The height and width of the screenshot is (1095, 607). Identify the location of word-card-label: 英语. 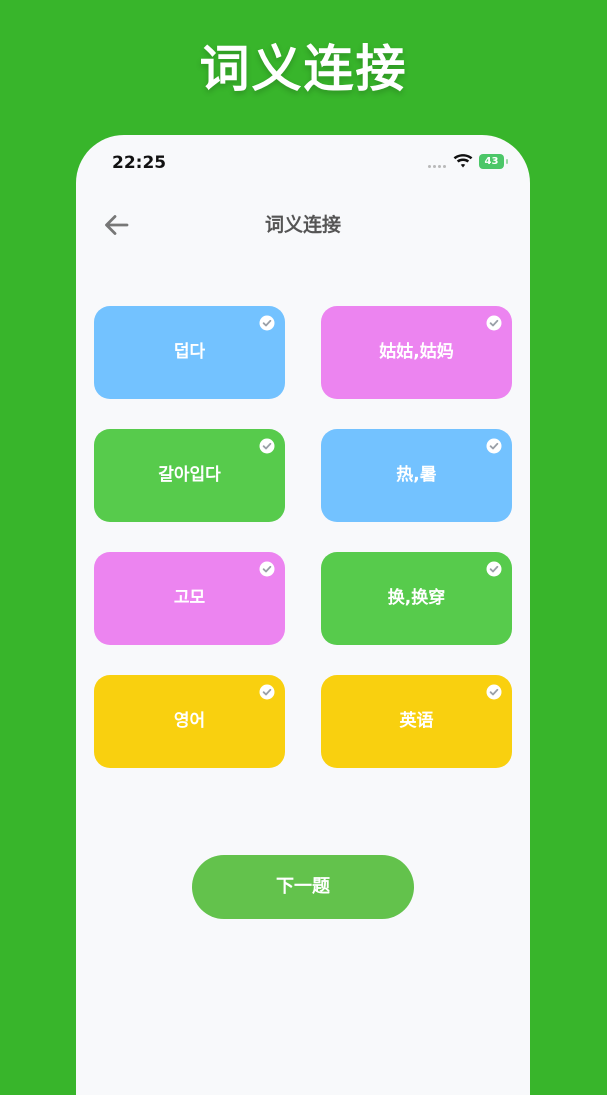
(416, 721).